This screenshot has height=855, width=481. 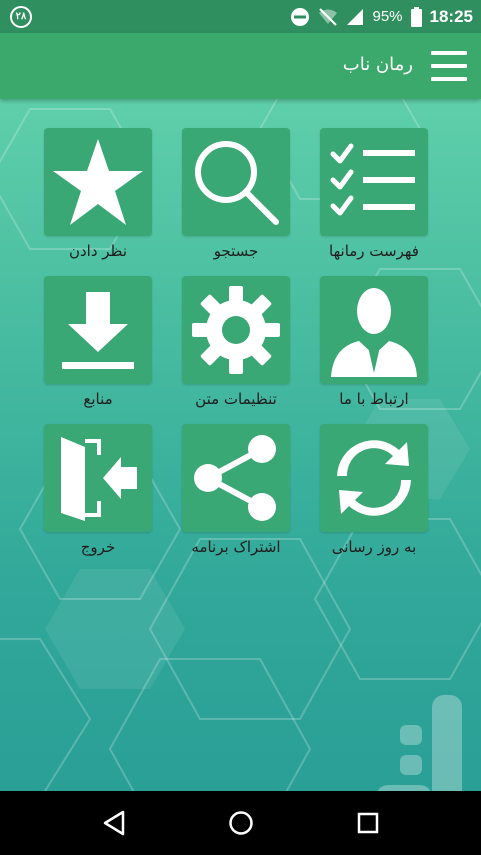 What do you see at coordinates (98, 251) in the screenshot?
I see `menu-tile-label: نظر دادن` at bounding box center [98, 251].